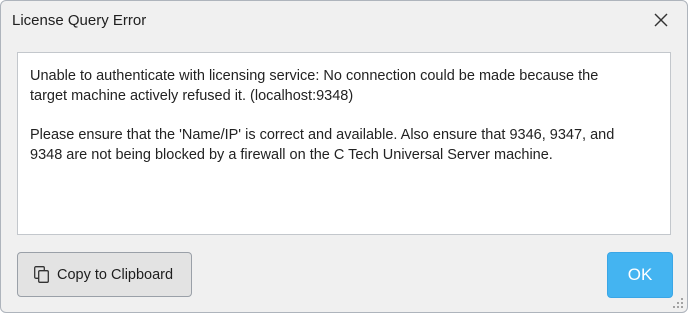 The height and width of the screenshot is (313, 688). Describe the element at coordinates (640, 275) in the screenshot. I see `ok-button: OK` at that location.